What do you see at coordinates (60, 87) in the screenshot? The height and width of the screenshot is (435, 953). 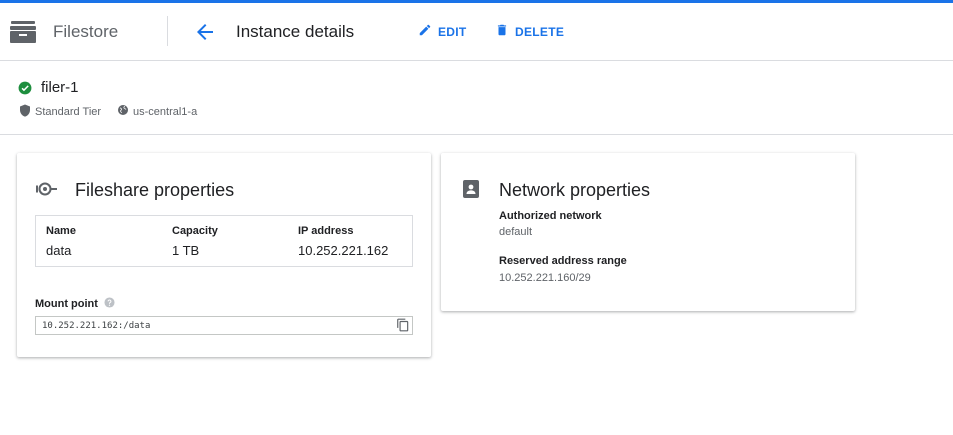 I see `instance-name: filer-1` at bounding box center [60, 87].